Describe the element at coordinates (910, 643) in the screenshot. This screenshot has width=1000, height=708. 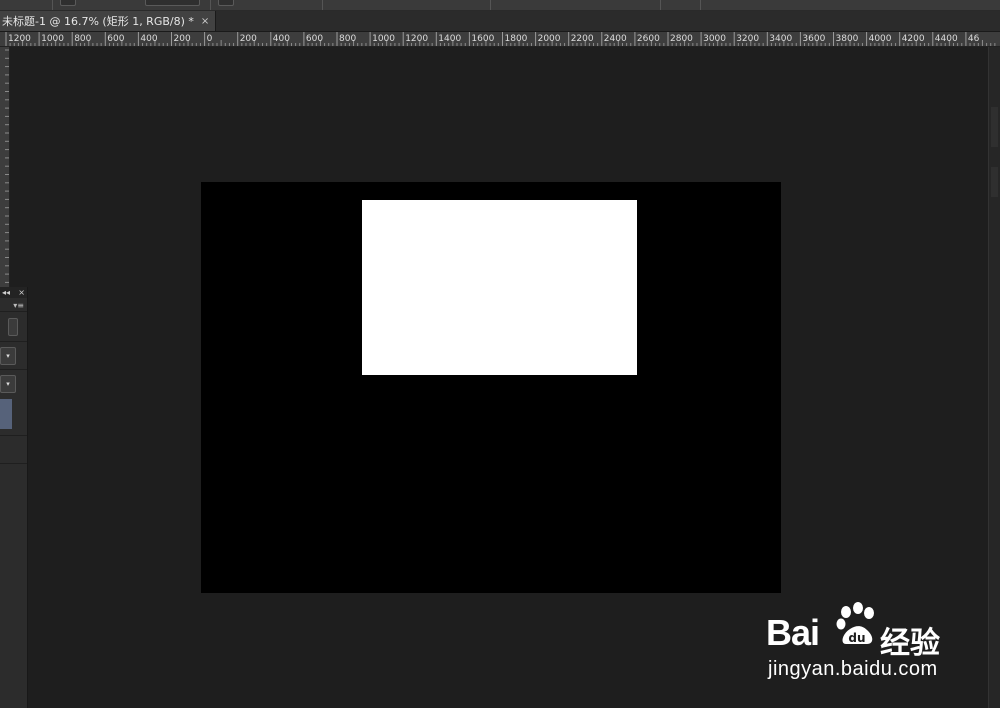
I see `watermark-suffix: 经验` at that location.